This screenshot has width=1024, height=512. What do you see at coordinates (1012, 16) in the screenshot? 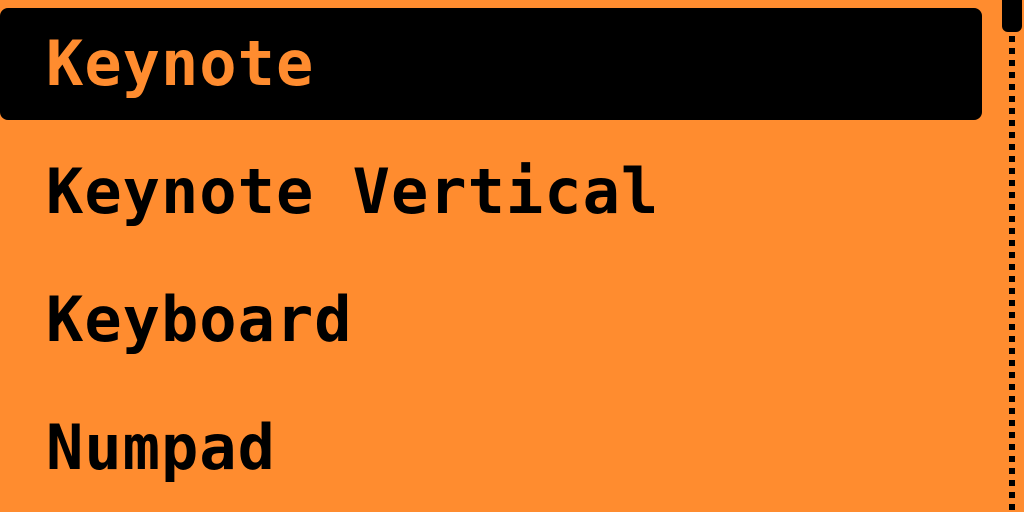
I see `scrollbar-thumb` at bounding box center [1012, 16].